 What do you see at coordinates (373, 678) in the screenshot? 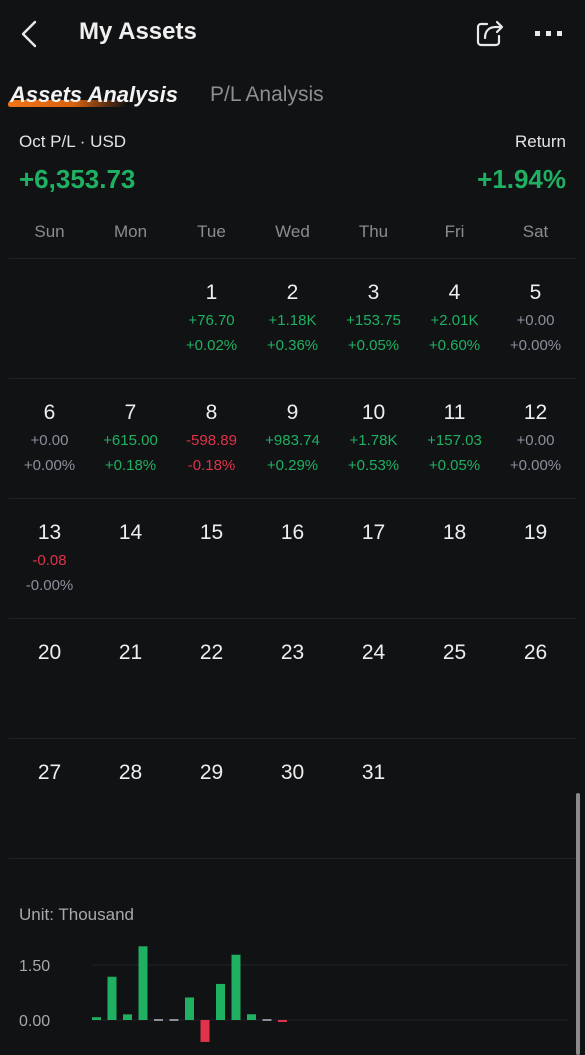
I see `calendar-day-cell: 24` at bounding box center [373, 678].